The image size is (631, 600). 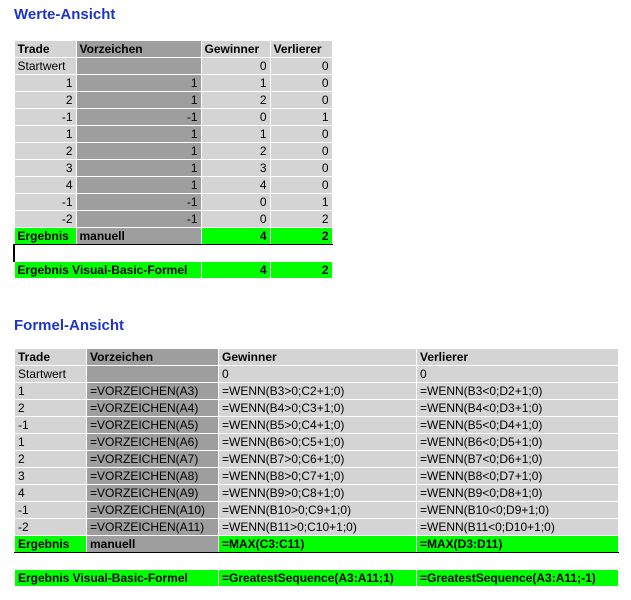 I want to click on cell-verlierer: =WENN(B3<0;D2+1;0), so click(x=517, y=391).